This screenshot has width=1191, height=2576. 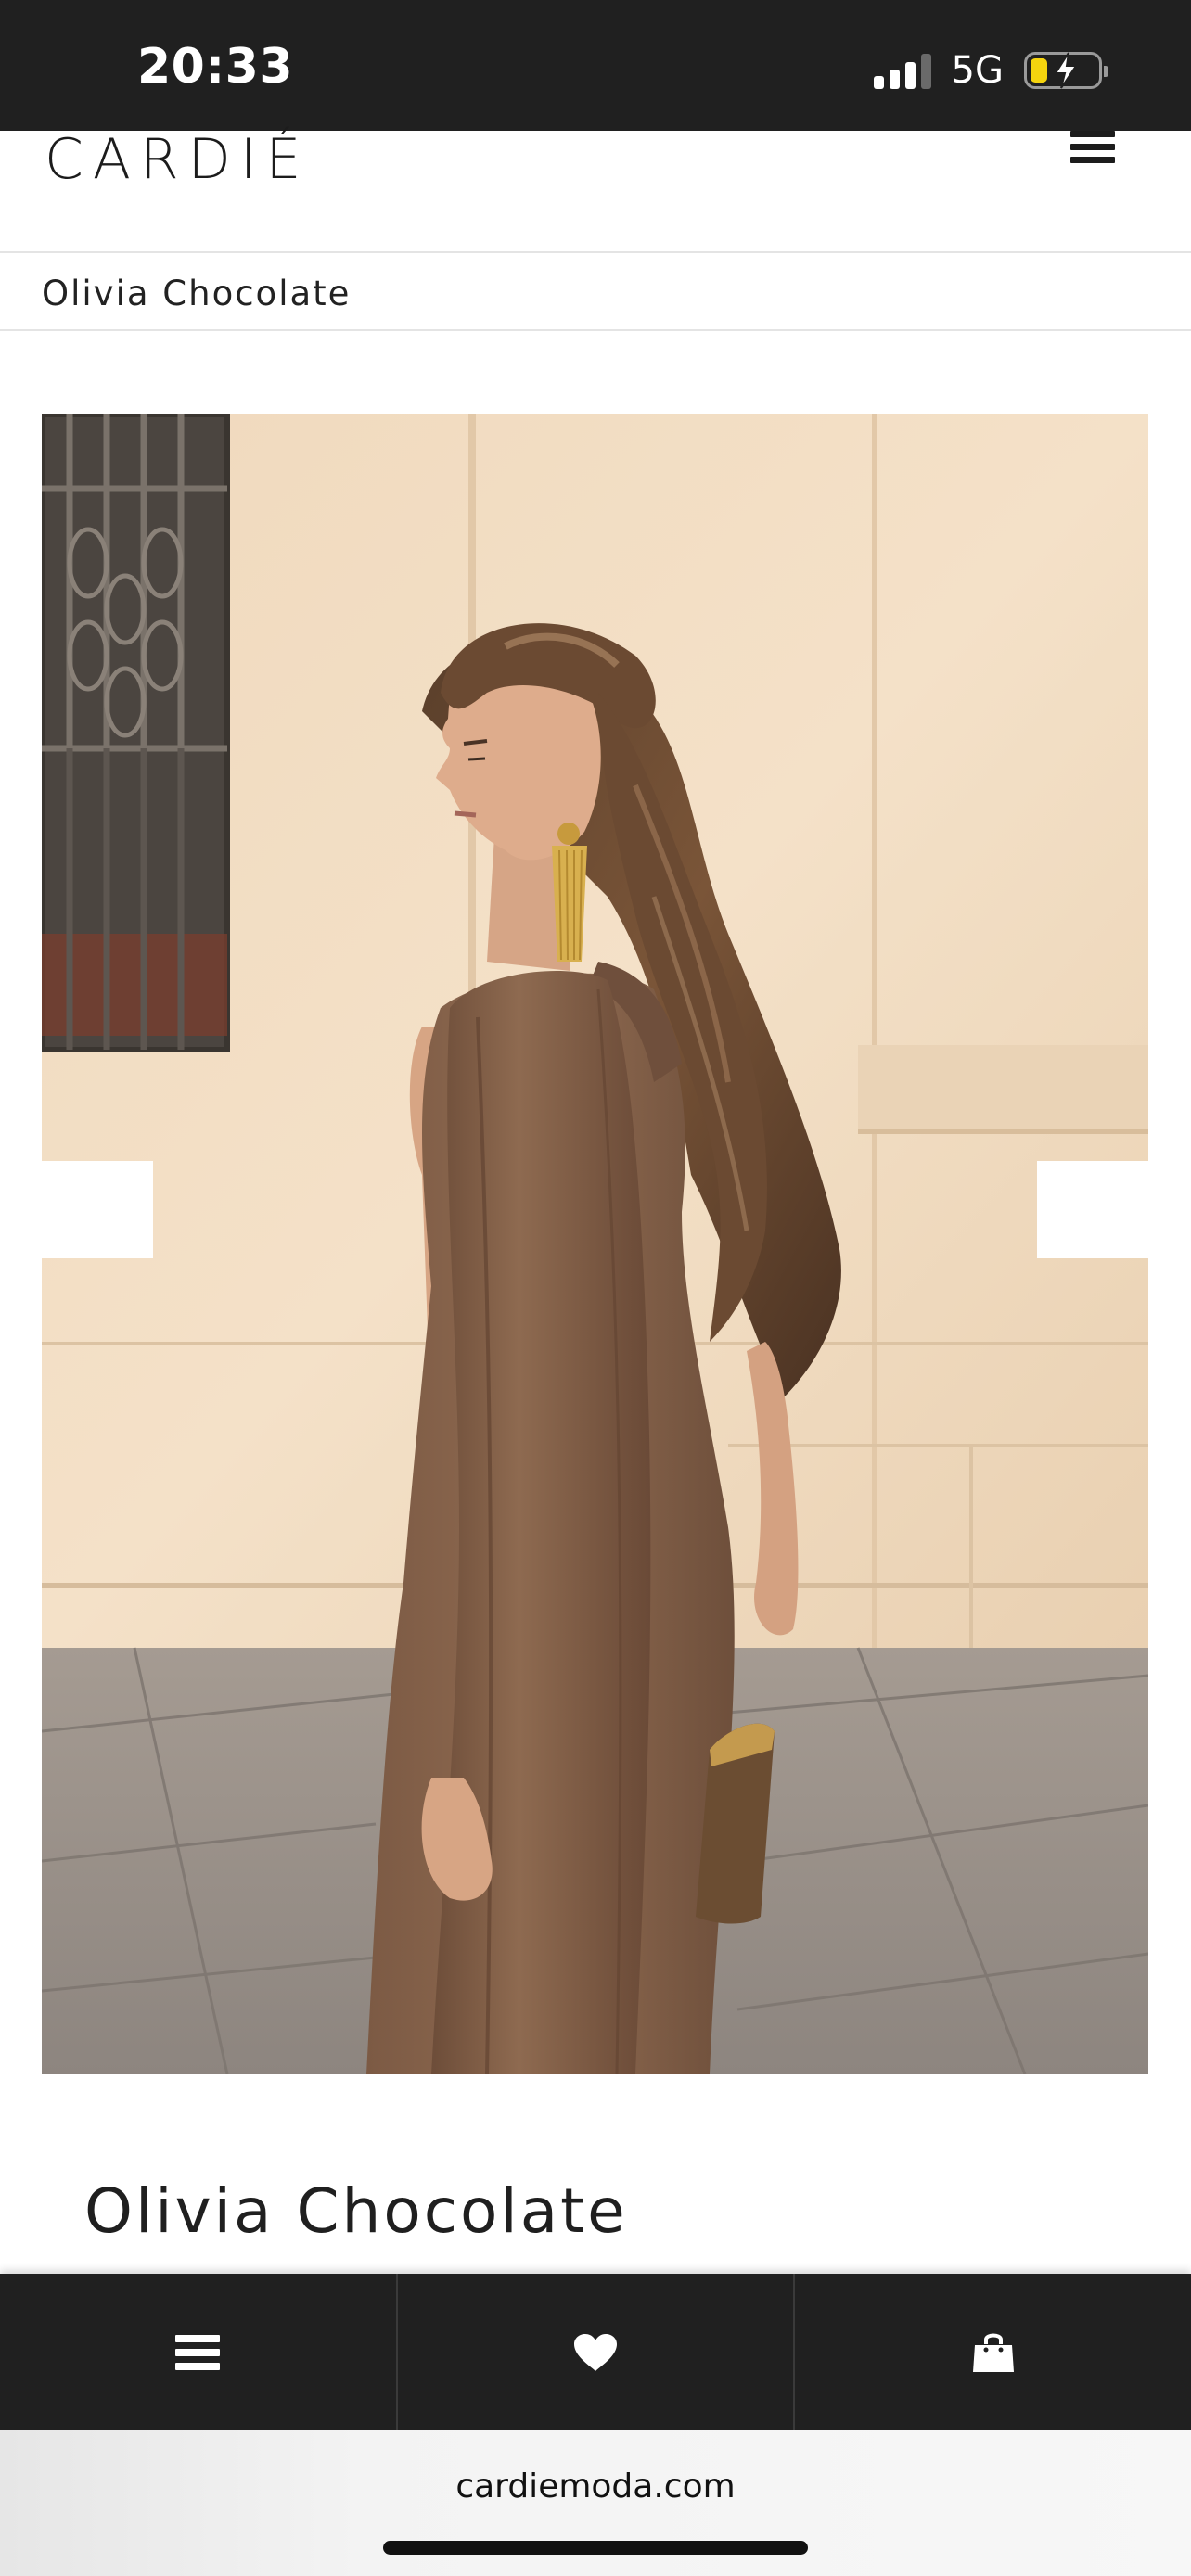 I want to click on battery-icon, so click(x=1066, y=71).